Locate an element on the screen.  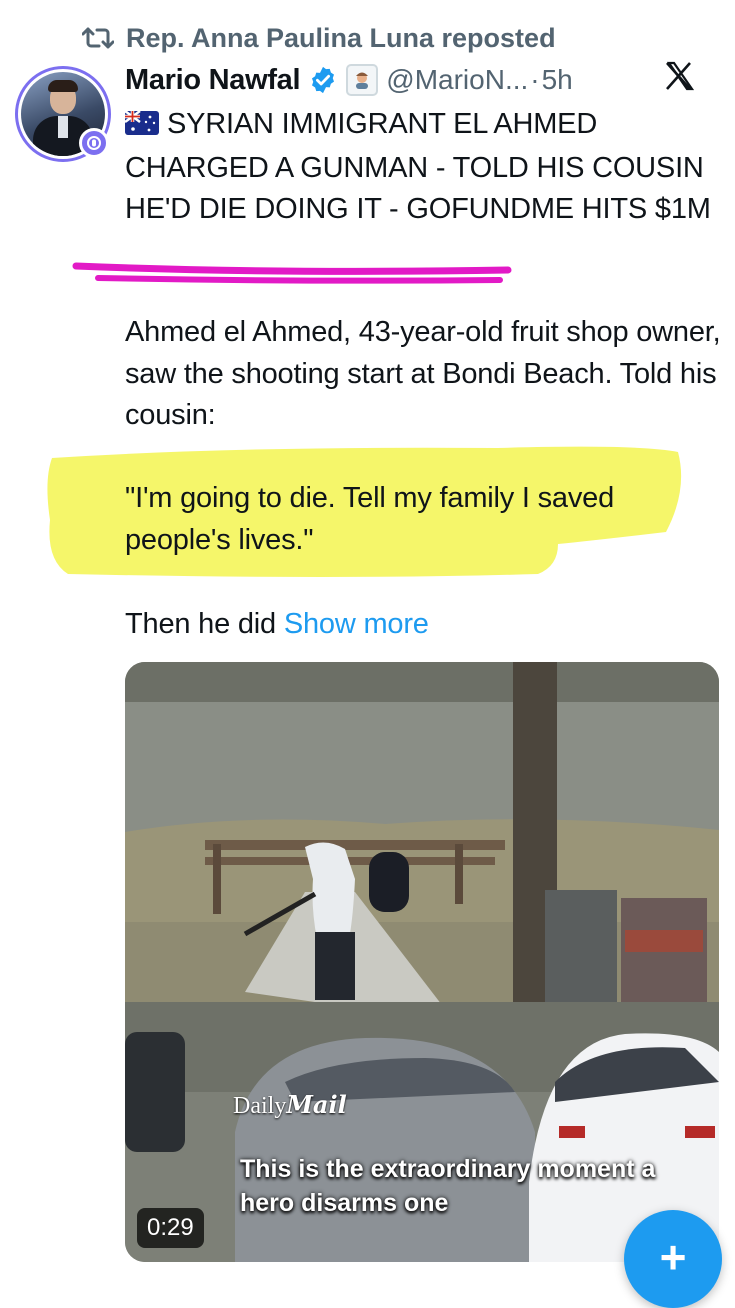
magenta-underline-mark is located at coordinates (292, 273).